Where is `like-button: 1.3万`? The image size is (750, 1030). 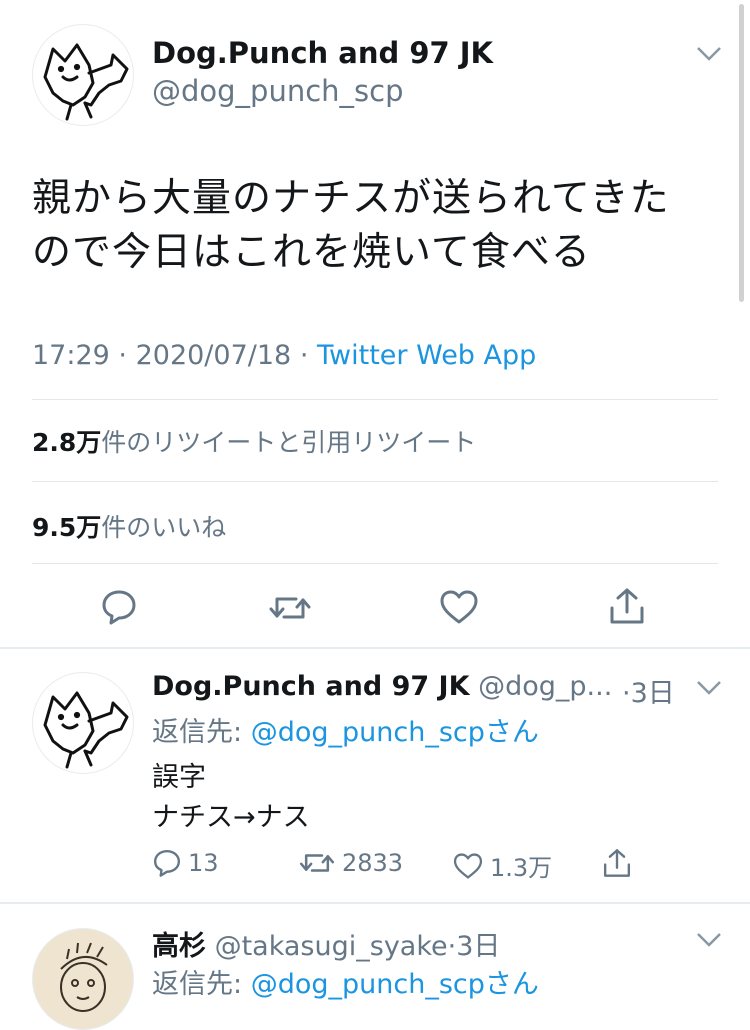 like-button: 1.3万 is located at coordinates (502, 865).